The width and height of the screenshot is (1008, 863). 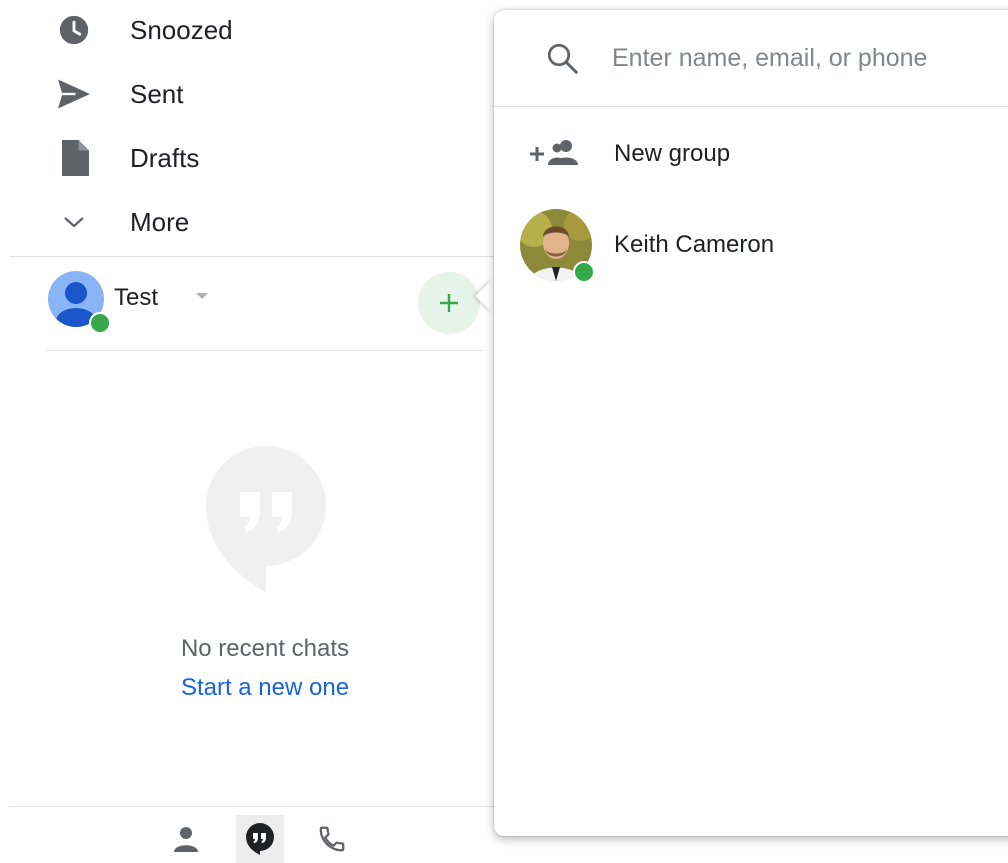 What do you see at coordinates (240, 31) in the screenshot?
I see `nav-item-snoozed: Snoozed` at bounding box center [240, 31].